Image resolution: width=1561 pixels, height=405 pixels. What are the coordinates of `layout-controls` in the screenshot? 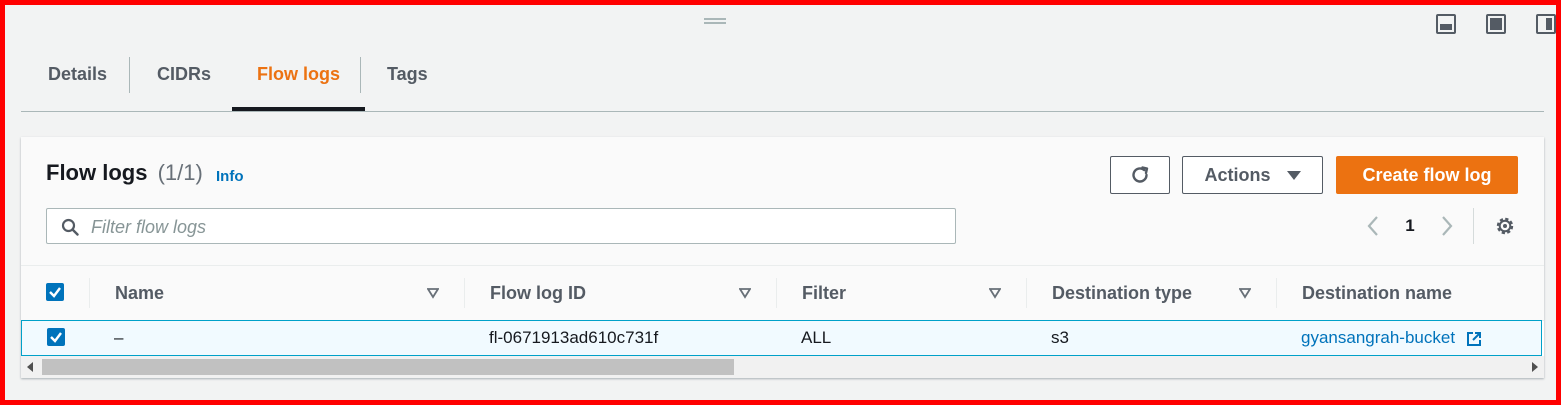 It's located at (1496, 24).